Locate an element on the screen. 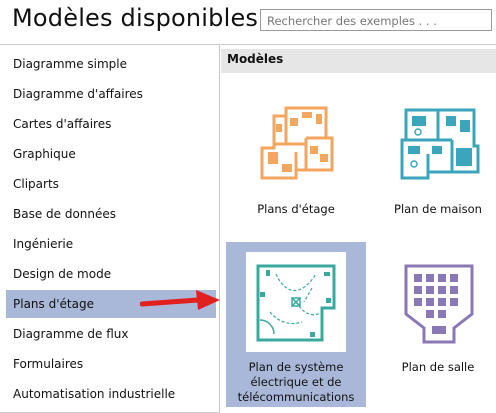 The image size is (496, 413). template-label: Plans d'étage is located at coordinates (296, 209).